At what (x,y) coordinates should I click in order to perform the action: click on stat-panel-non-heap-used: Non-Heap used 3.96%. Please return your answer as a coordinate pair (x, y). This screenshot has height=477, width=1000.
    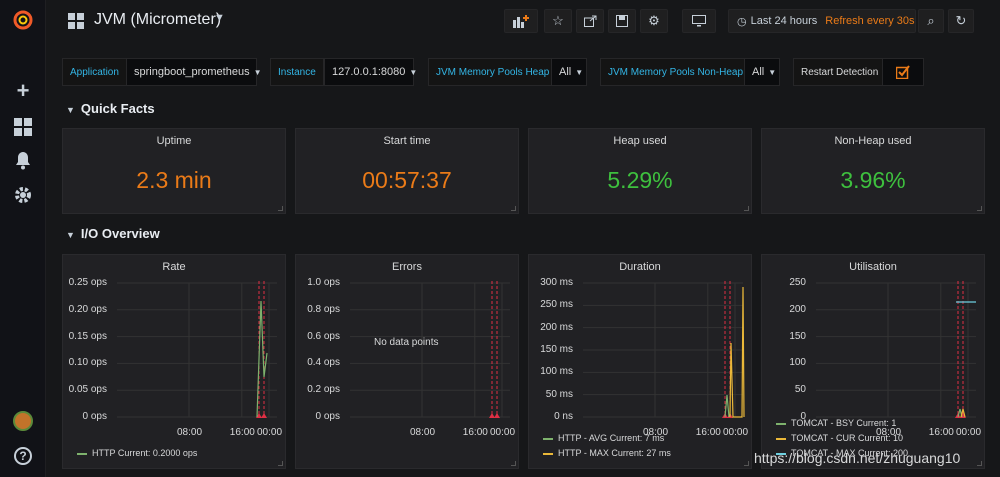
    Looking at the image, I should click on (873, 171).